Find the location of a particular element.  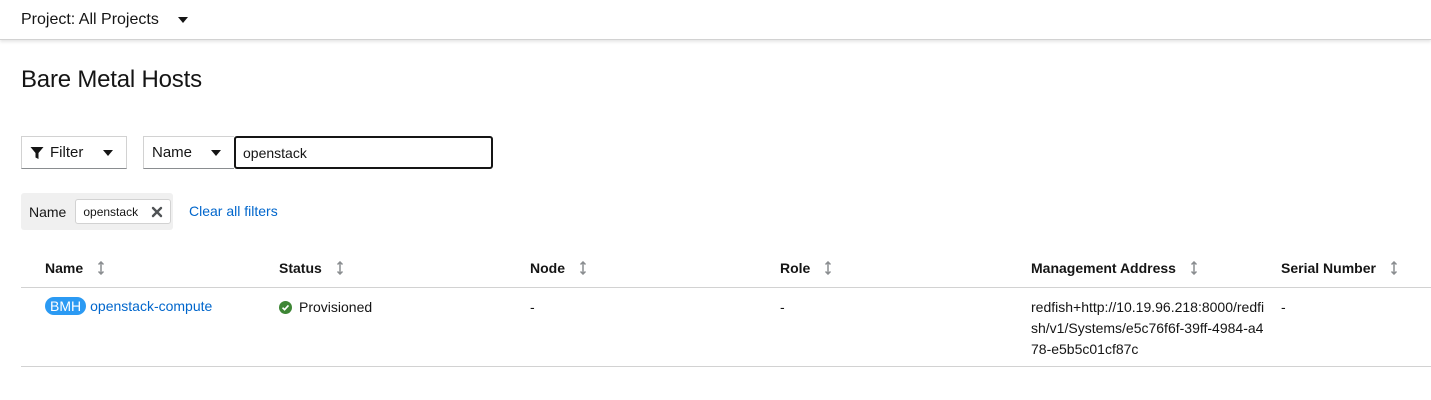

column-header-status: Status is located at coordinates (311, 268).